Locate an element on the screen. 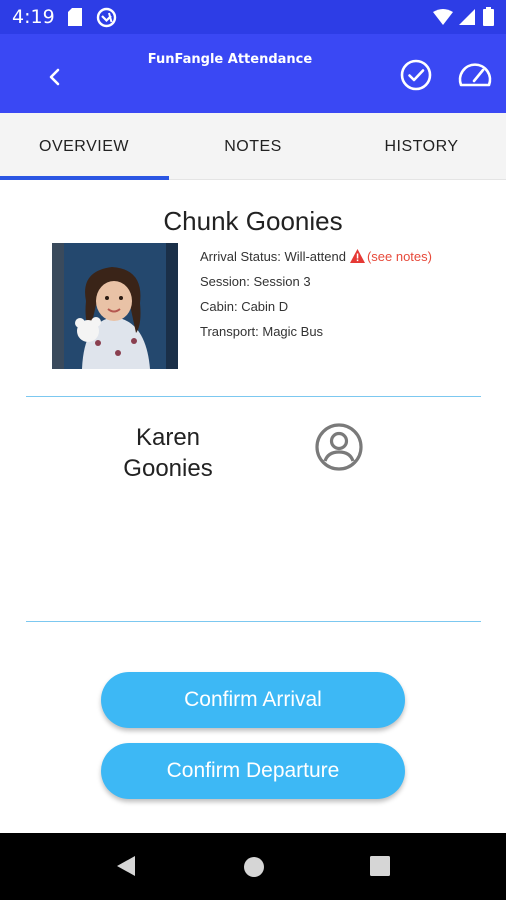 Image resolution: width=506 pixels, height=900 pixels. cabin-info: Cabin: Cabin D is located at coordinates (244, 306).